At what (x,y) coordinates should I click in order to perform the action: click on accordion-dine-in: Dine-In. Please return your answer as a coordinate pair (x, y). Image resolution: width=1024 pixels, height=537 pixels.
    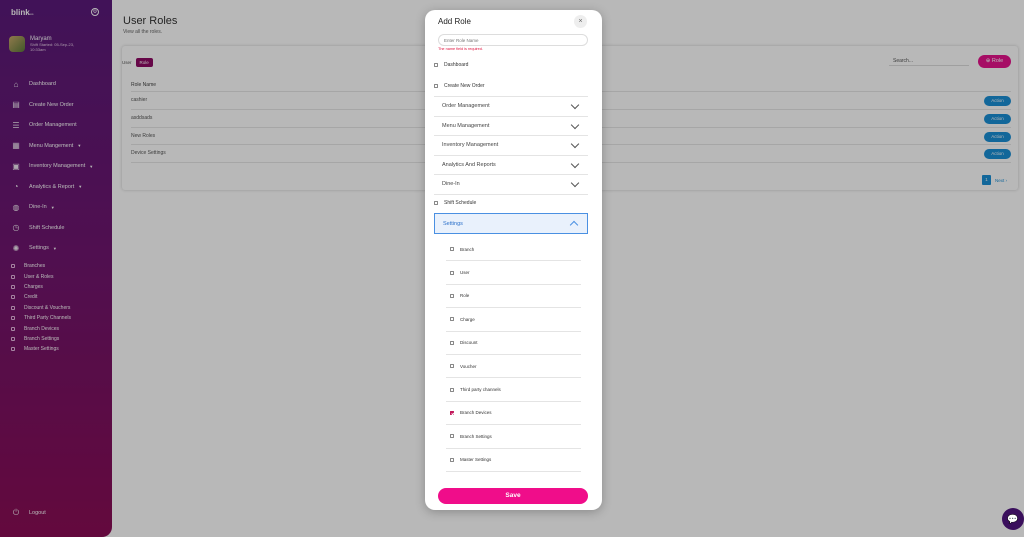
    Looking at the image, I should click on (511, 184).